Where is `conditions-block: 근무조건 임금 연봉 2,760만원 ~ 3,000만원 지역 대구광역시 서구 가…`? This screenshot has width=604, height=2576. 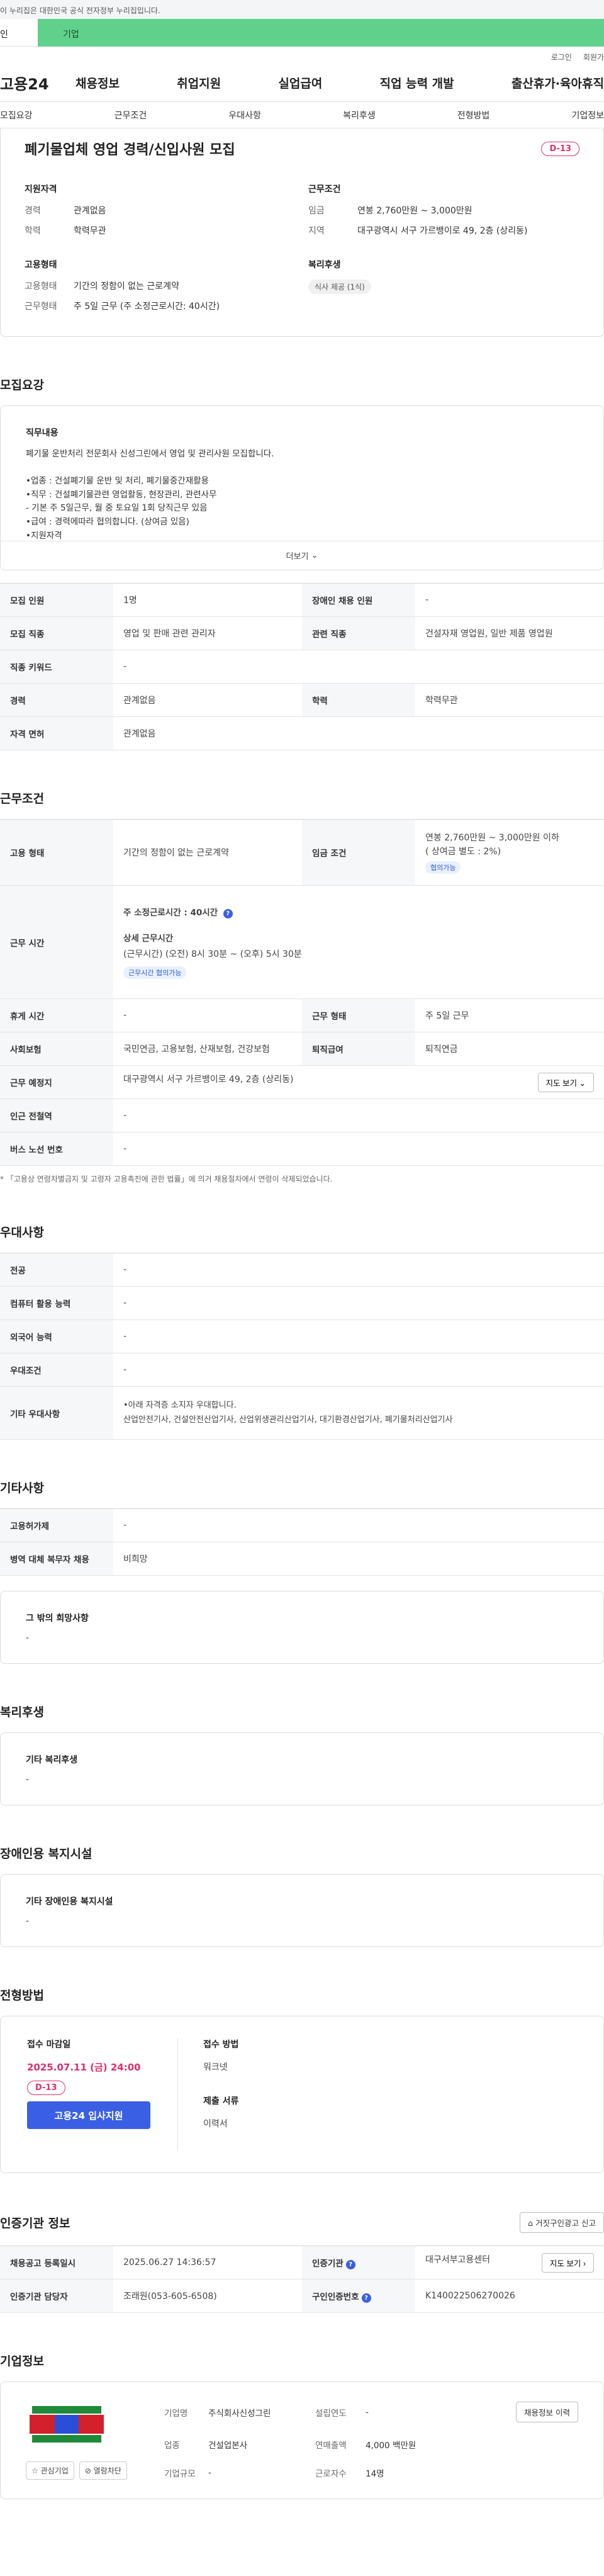 conditions-block: 근무조건 임금 연봉 2,760만원 ~ 3,000만원 지역 대구광역시 서구 가… is located at coordinates (443, 213).